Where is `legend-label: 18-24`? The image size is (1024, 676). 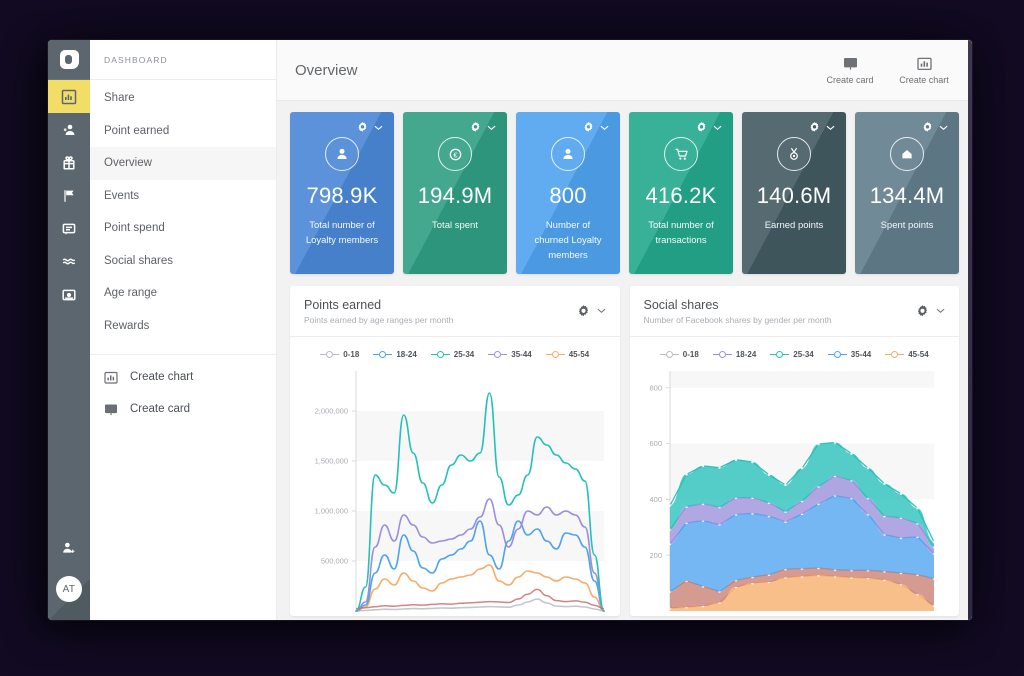 legend-label: 18-24 is located at coordinates (746, 354).